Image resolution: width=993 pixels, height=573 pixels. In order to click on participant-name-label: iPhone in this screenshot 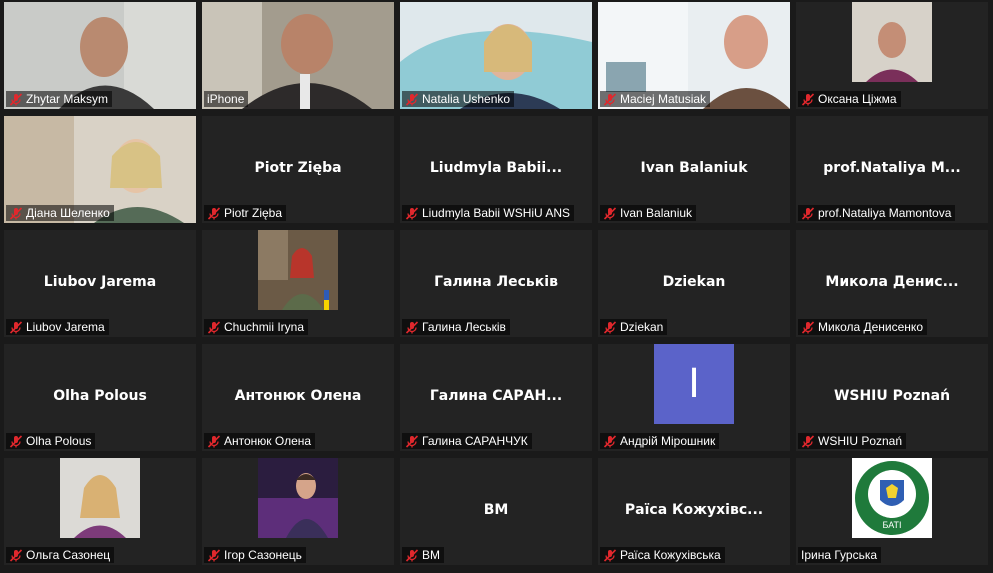, I will do `click(226, 99)`.